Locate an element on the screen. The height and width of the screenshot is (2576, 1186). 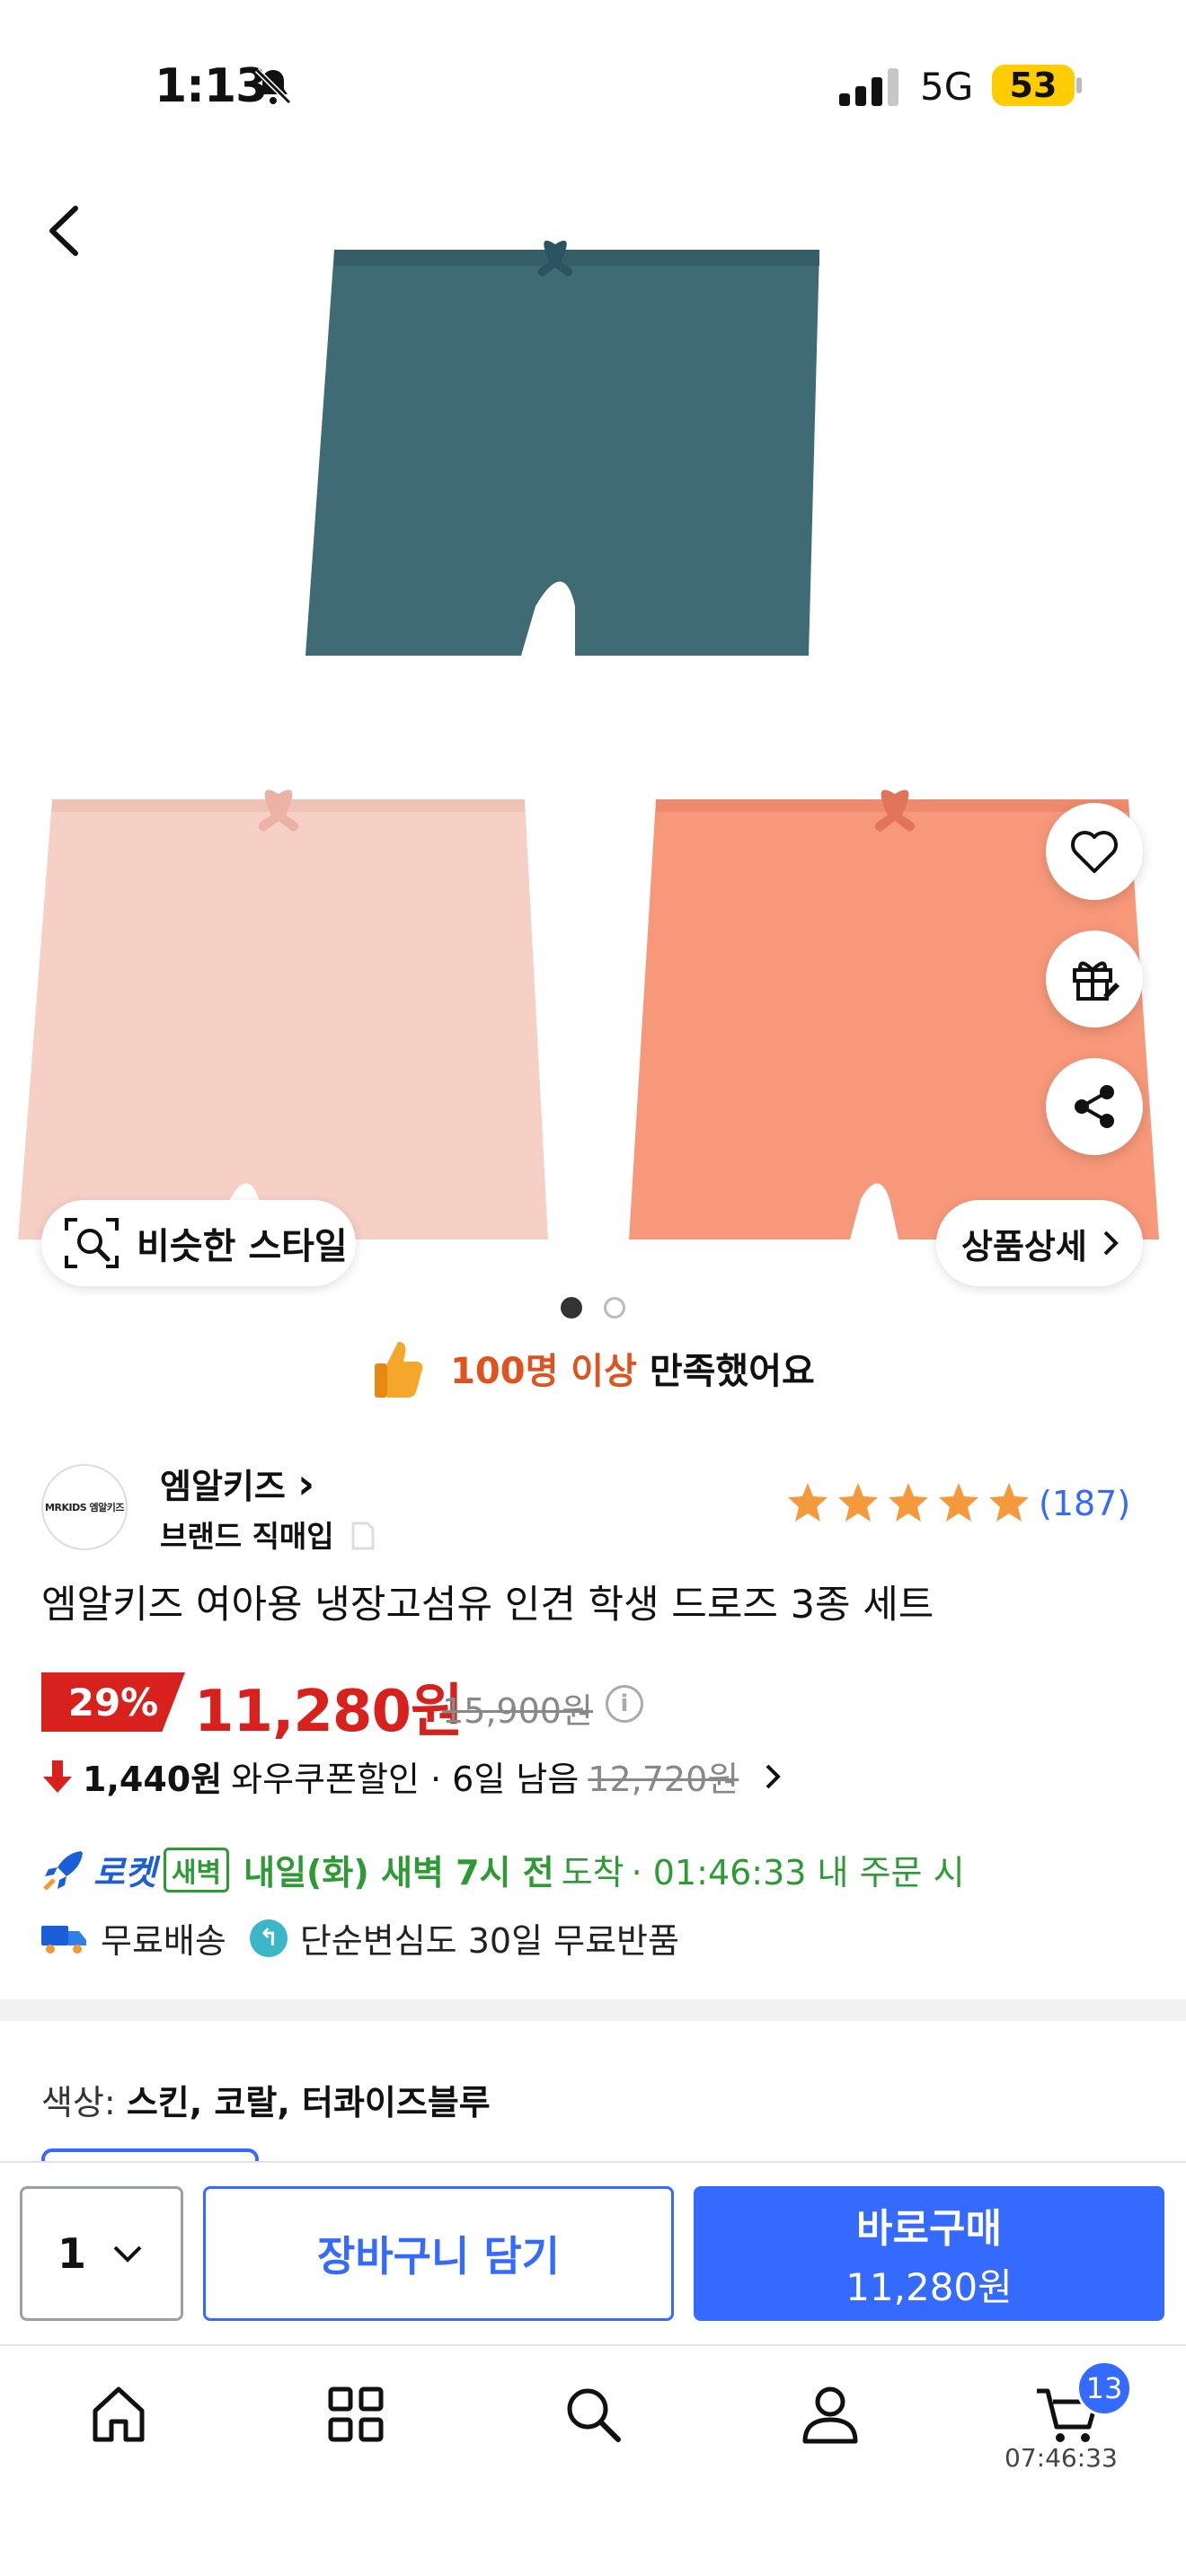
sale-price: 11,280원 is located at coordinates (329, 1712).